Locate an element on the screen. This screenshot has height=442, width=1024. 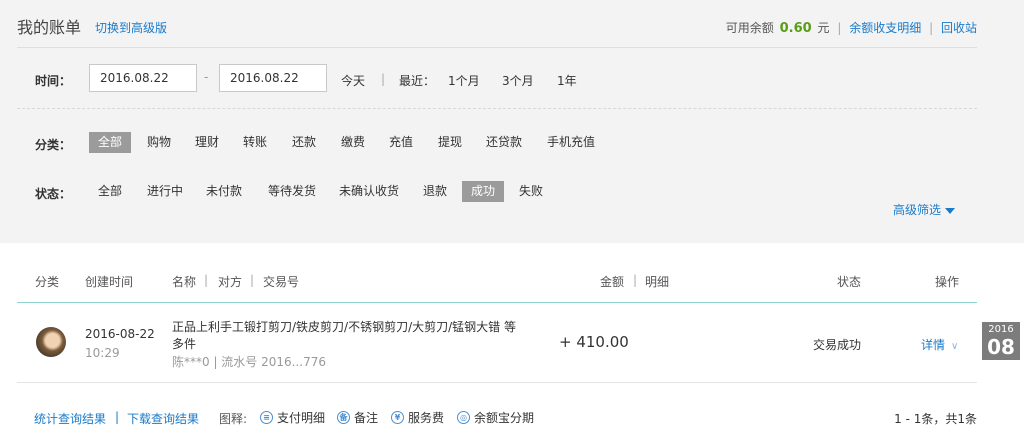
col-name: 名称 is located at coordinates (184, 282).